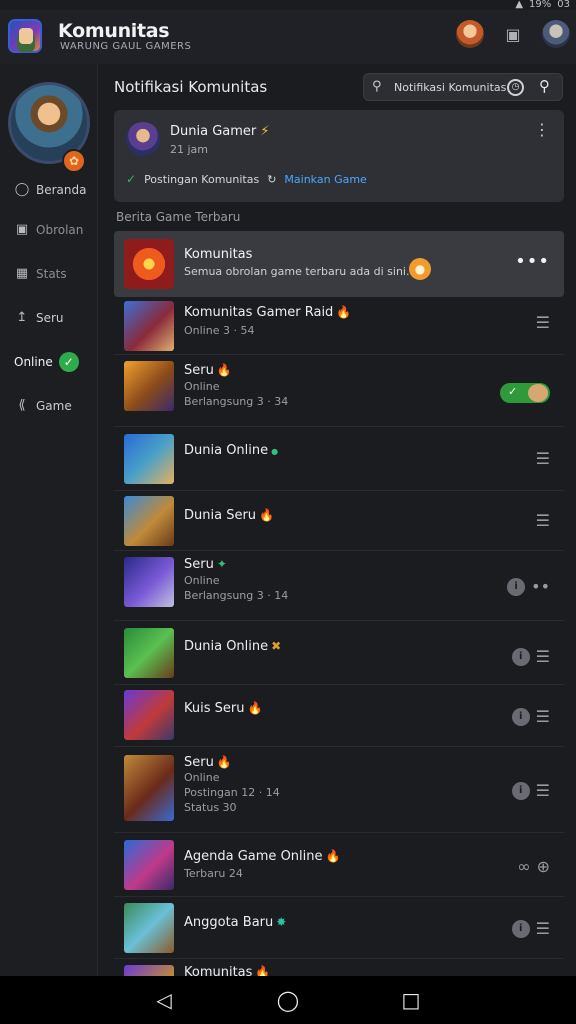 Image resolution: width=576 pixels, height=1024 pixels. I want to click on check-icon: ✓, so click(68, 362).